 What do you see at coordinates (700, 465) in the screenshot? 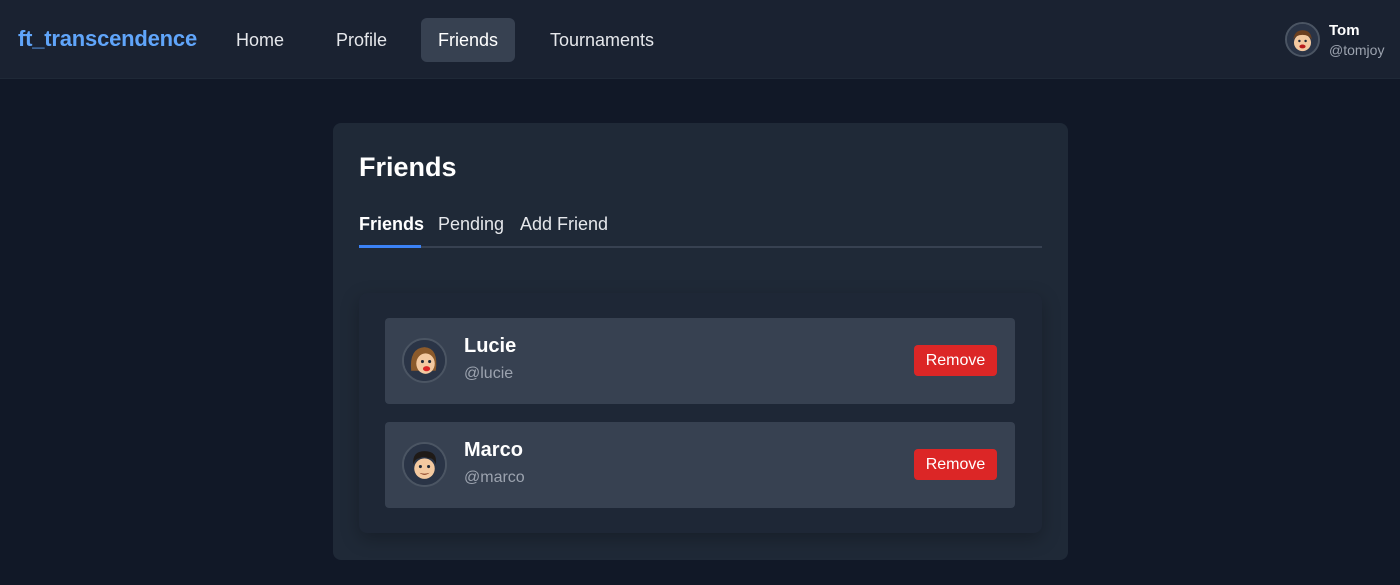
I see `friend-row: Marco @marco Remove` at bounding box center [700, 465].